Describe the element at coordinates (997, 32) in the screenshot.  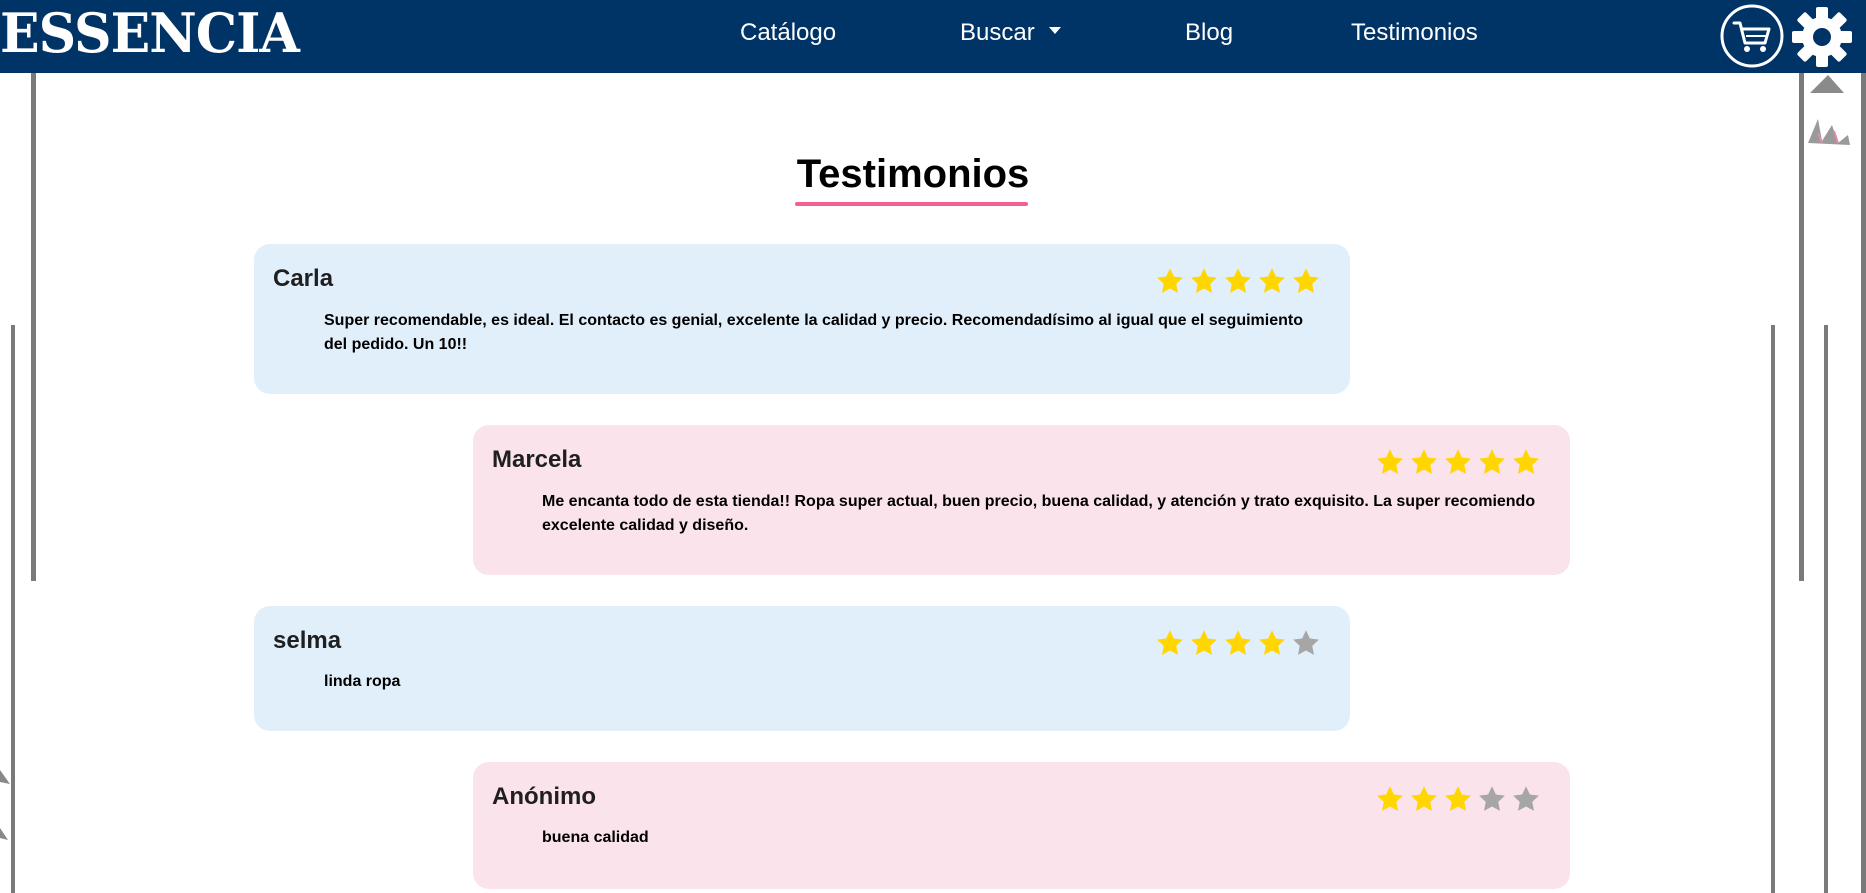
I see `nav-link-label: Buscar` at that location.